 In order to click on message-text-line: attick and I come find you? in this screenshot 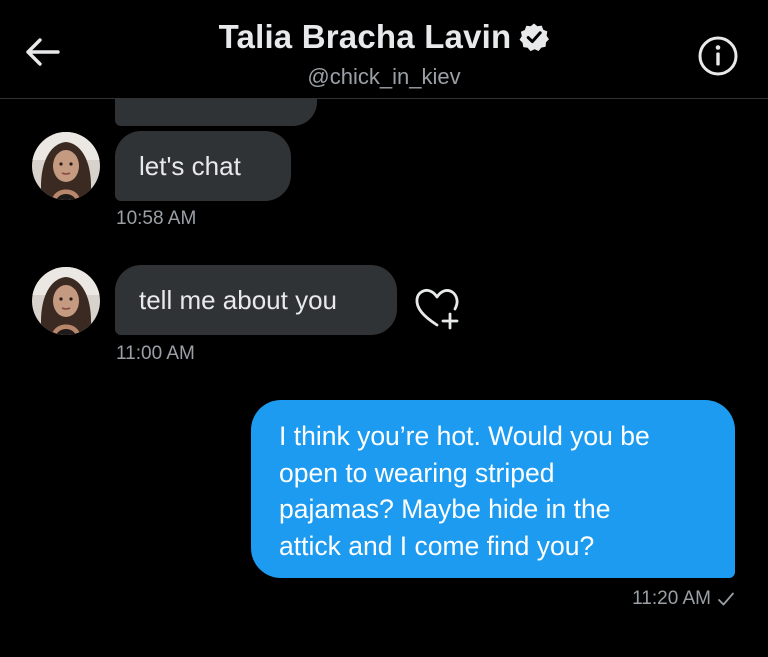, I will do `click(437, 545)`.